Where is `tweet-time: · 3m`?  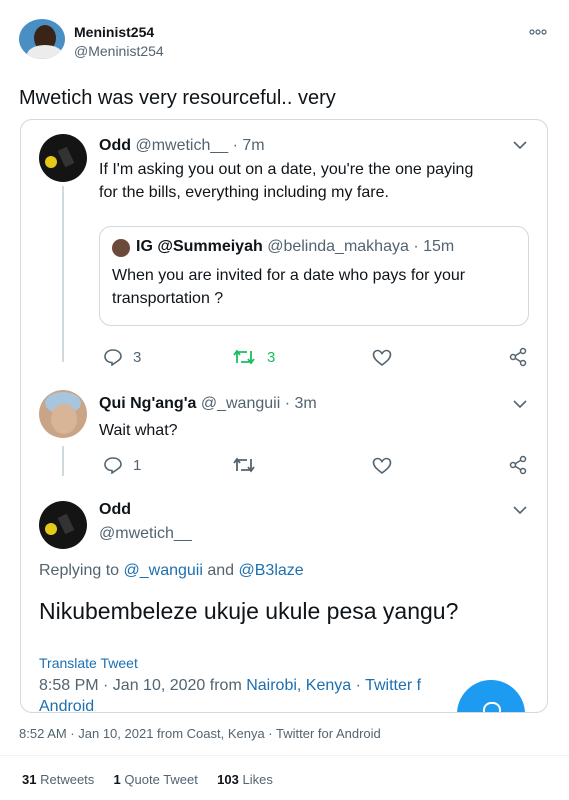
tweet-time: · 3m is located at coordinates (301, 403).